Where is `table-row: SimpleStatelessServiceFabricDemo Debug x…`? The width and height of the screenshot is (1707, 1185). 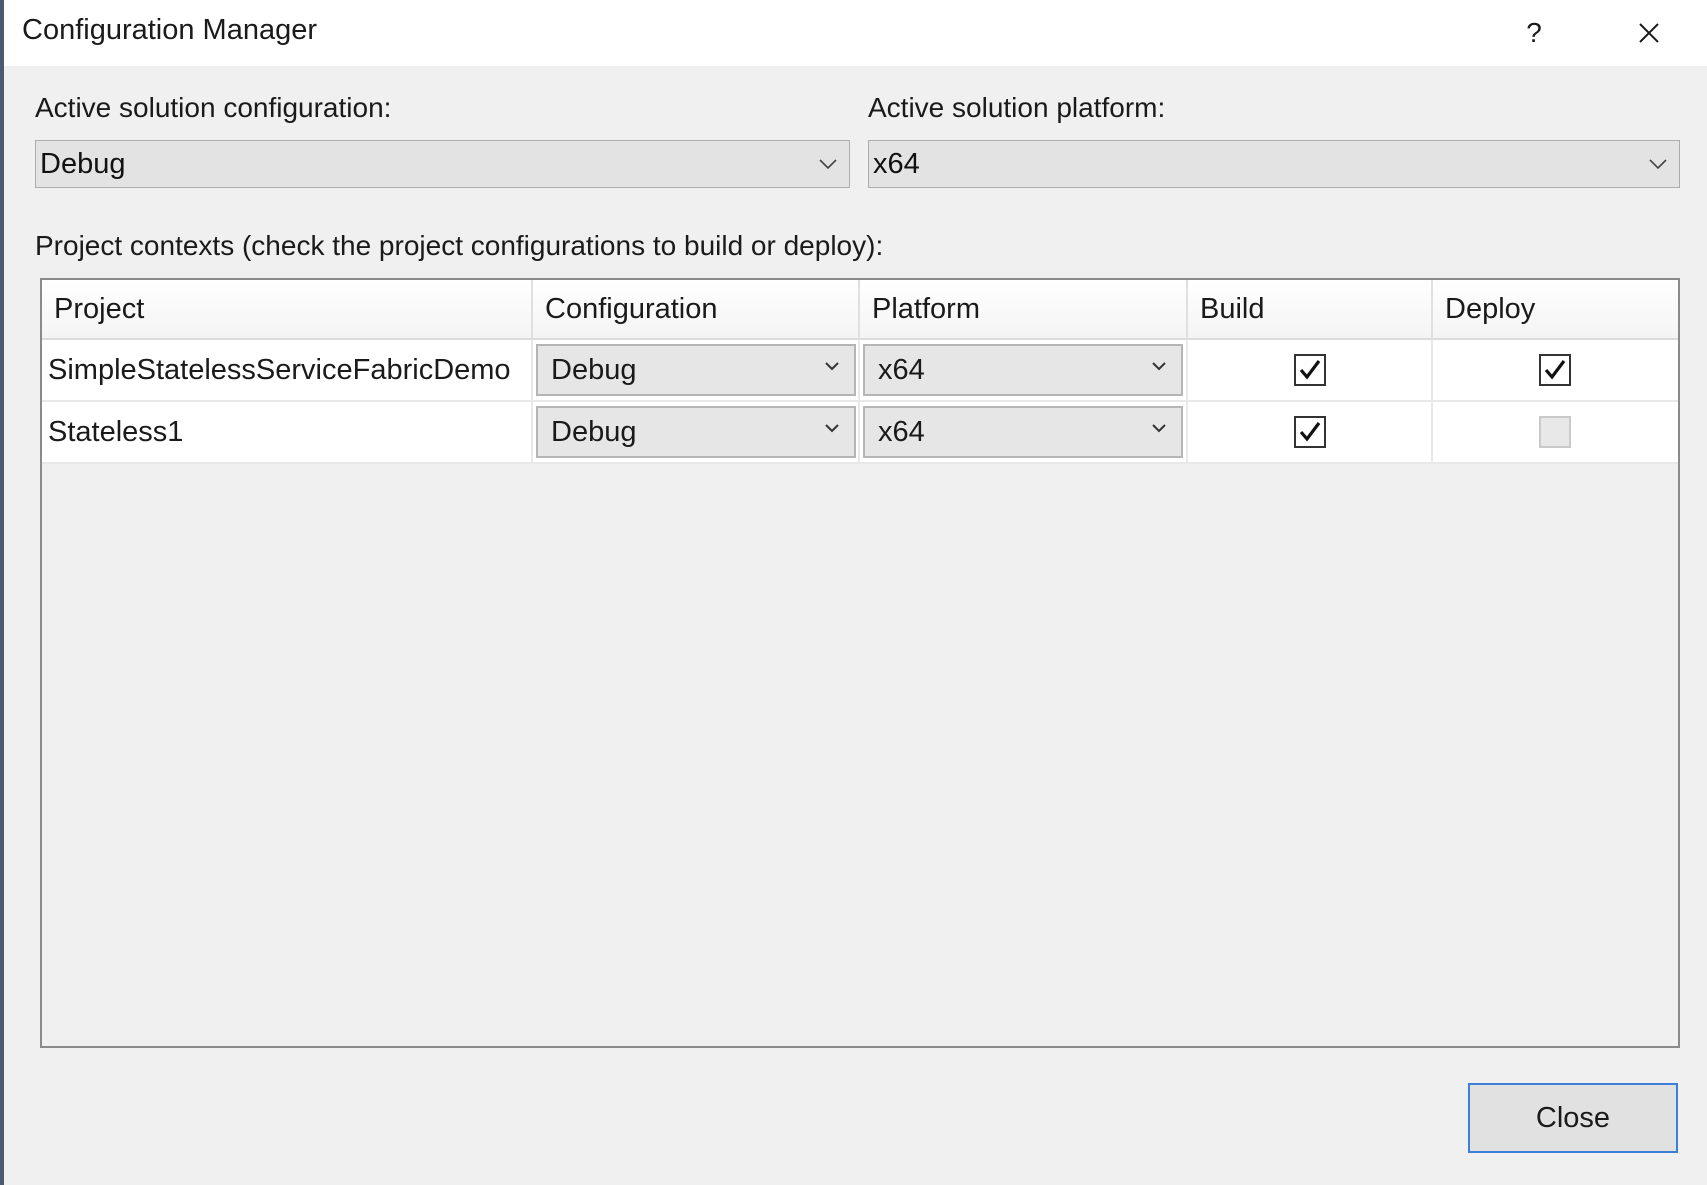 table-row: SimpleStatelessServiceFabricDemo Debug x… is located at coordinates (860, 371).